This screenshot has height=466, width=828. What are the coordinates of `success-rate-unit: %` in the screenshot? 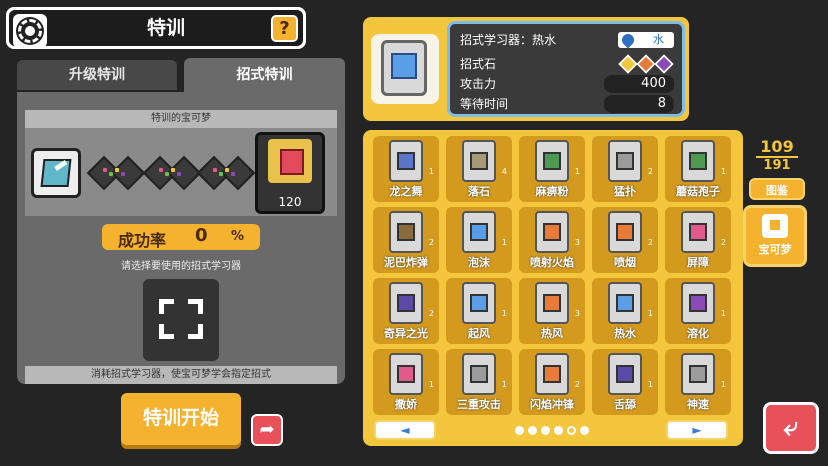 It's located at (237, 236).